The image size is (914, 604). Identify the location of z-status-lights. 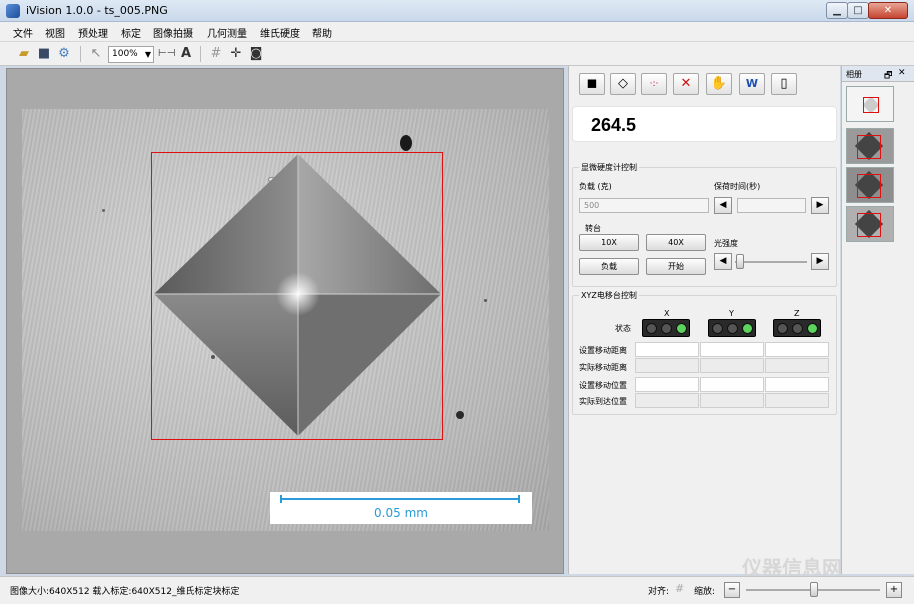
(797, 328).